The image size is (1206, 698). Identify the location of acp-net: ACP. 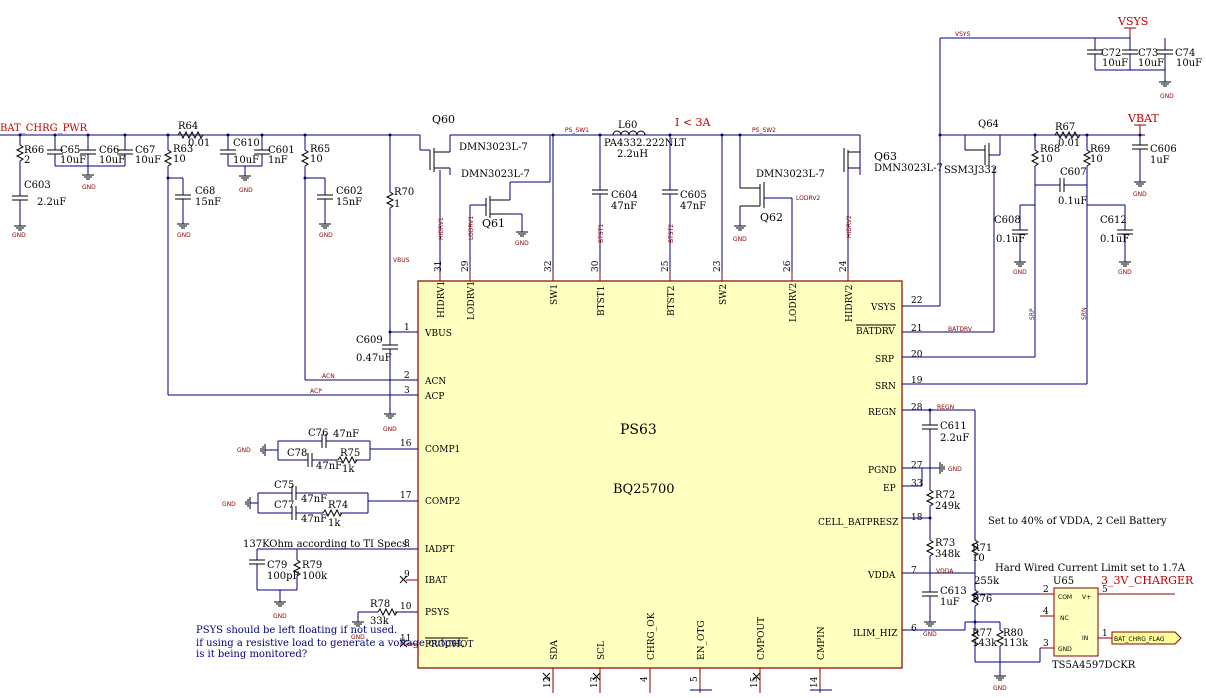
(316, 391).